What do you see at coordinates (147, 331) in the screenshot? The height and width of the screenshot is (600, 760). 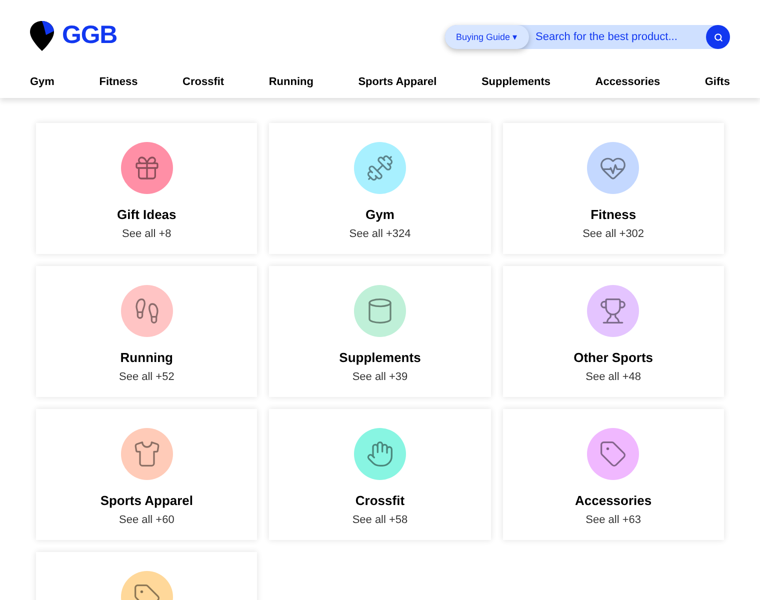 I see `category-card: Running See all +52` at bounding box center [147, 331].